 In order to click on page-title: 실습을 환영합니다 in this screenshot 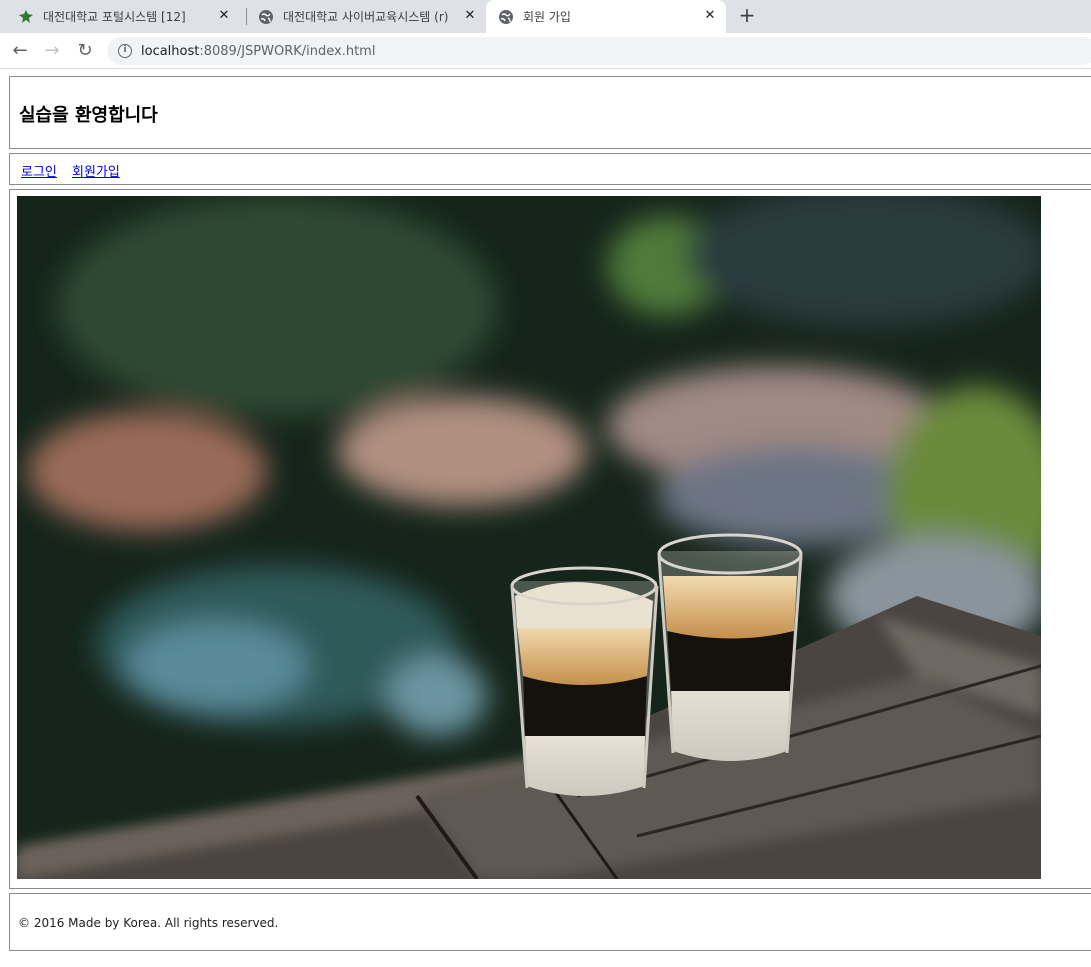, I will do `click(88, 115)`.